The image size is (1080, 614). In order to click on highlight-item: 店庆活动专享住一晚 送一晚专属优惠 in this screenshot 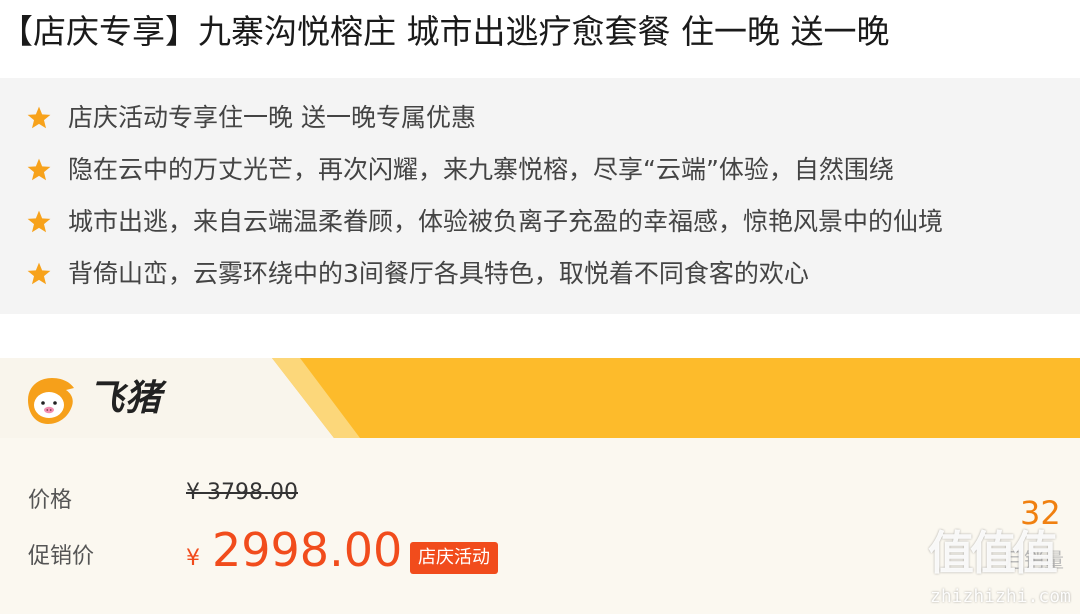, I will do `click(251, 118)`.